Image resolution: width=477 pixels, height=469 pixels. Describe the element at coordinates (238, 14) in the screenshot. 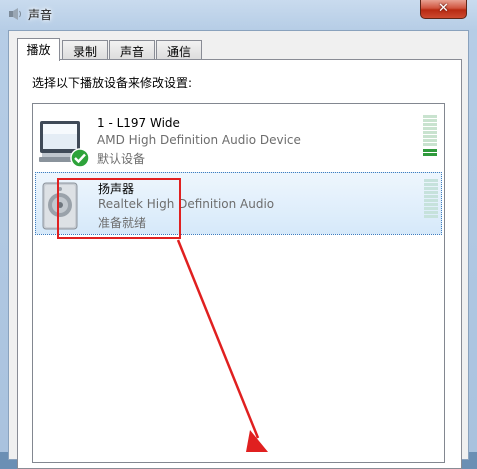

I see `title-bar: 声音 ✕` at that location.